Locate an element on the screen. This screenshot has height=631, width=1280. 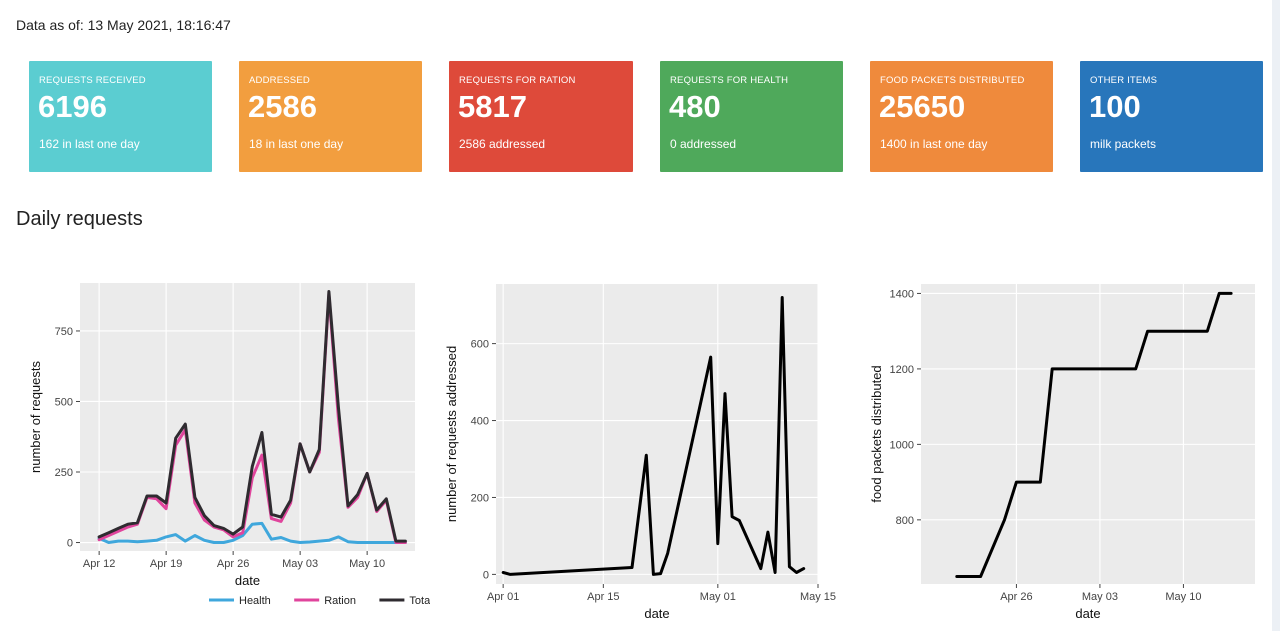
x-tick-label: May 01 is located at coordinates (718, 597).